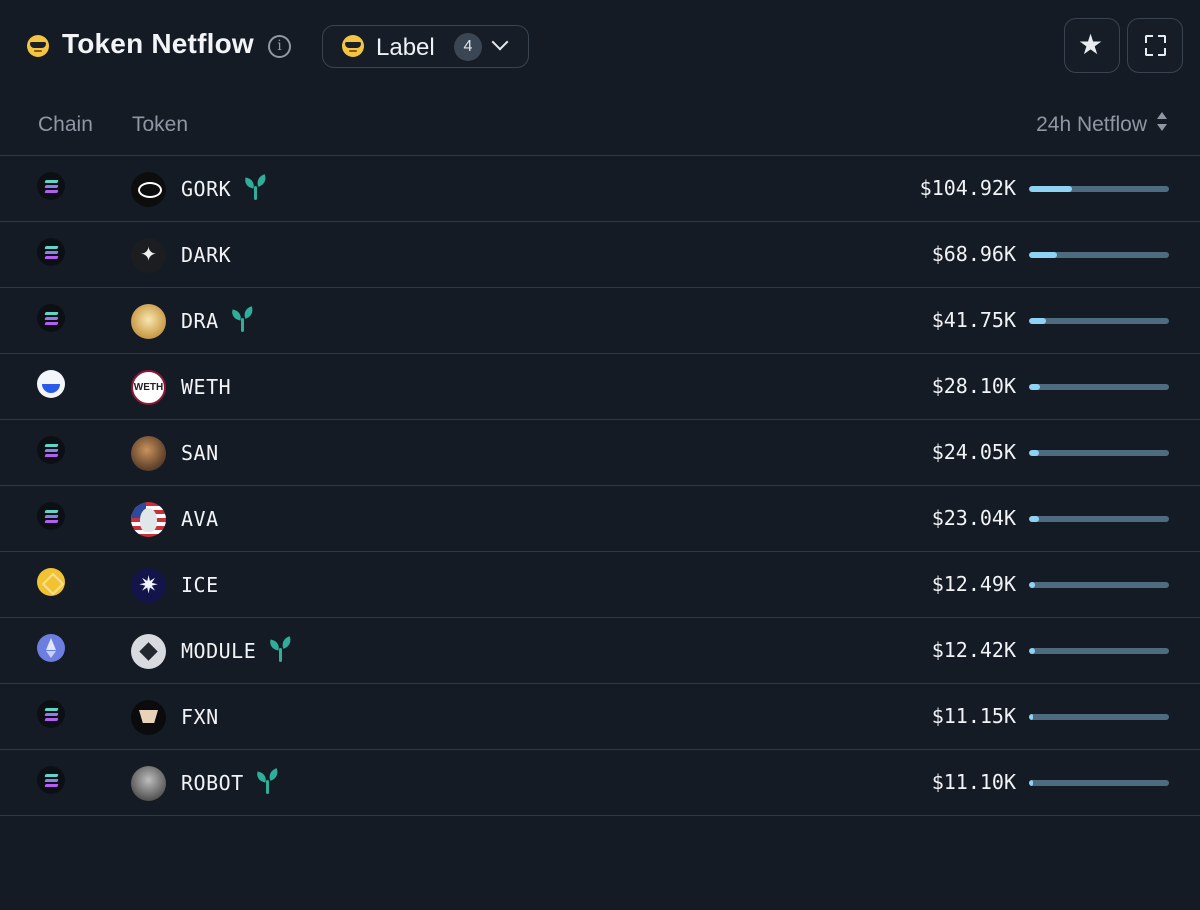 This screenshot has width=1200, height=910. I want to click on netflow-value: $104.92K, so click(967, 188).